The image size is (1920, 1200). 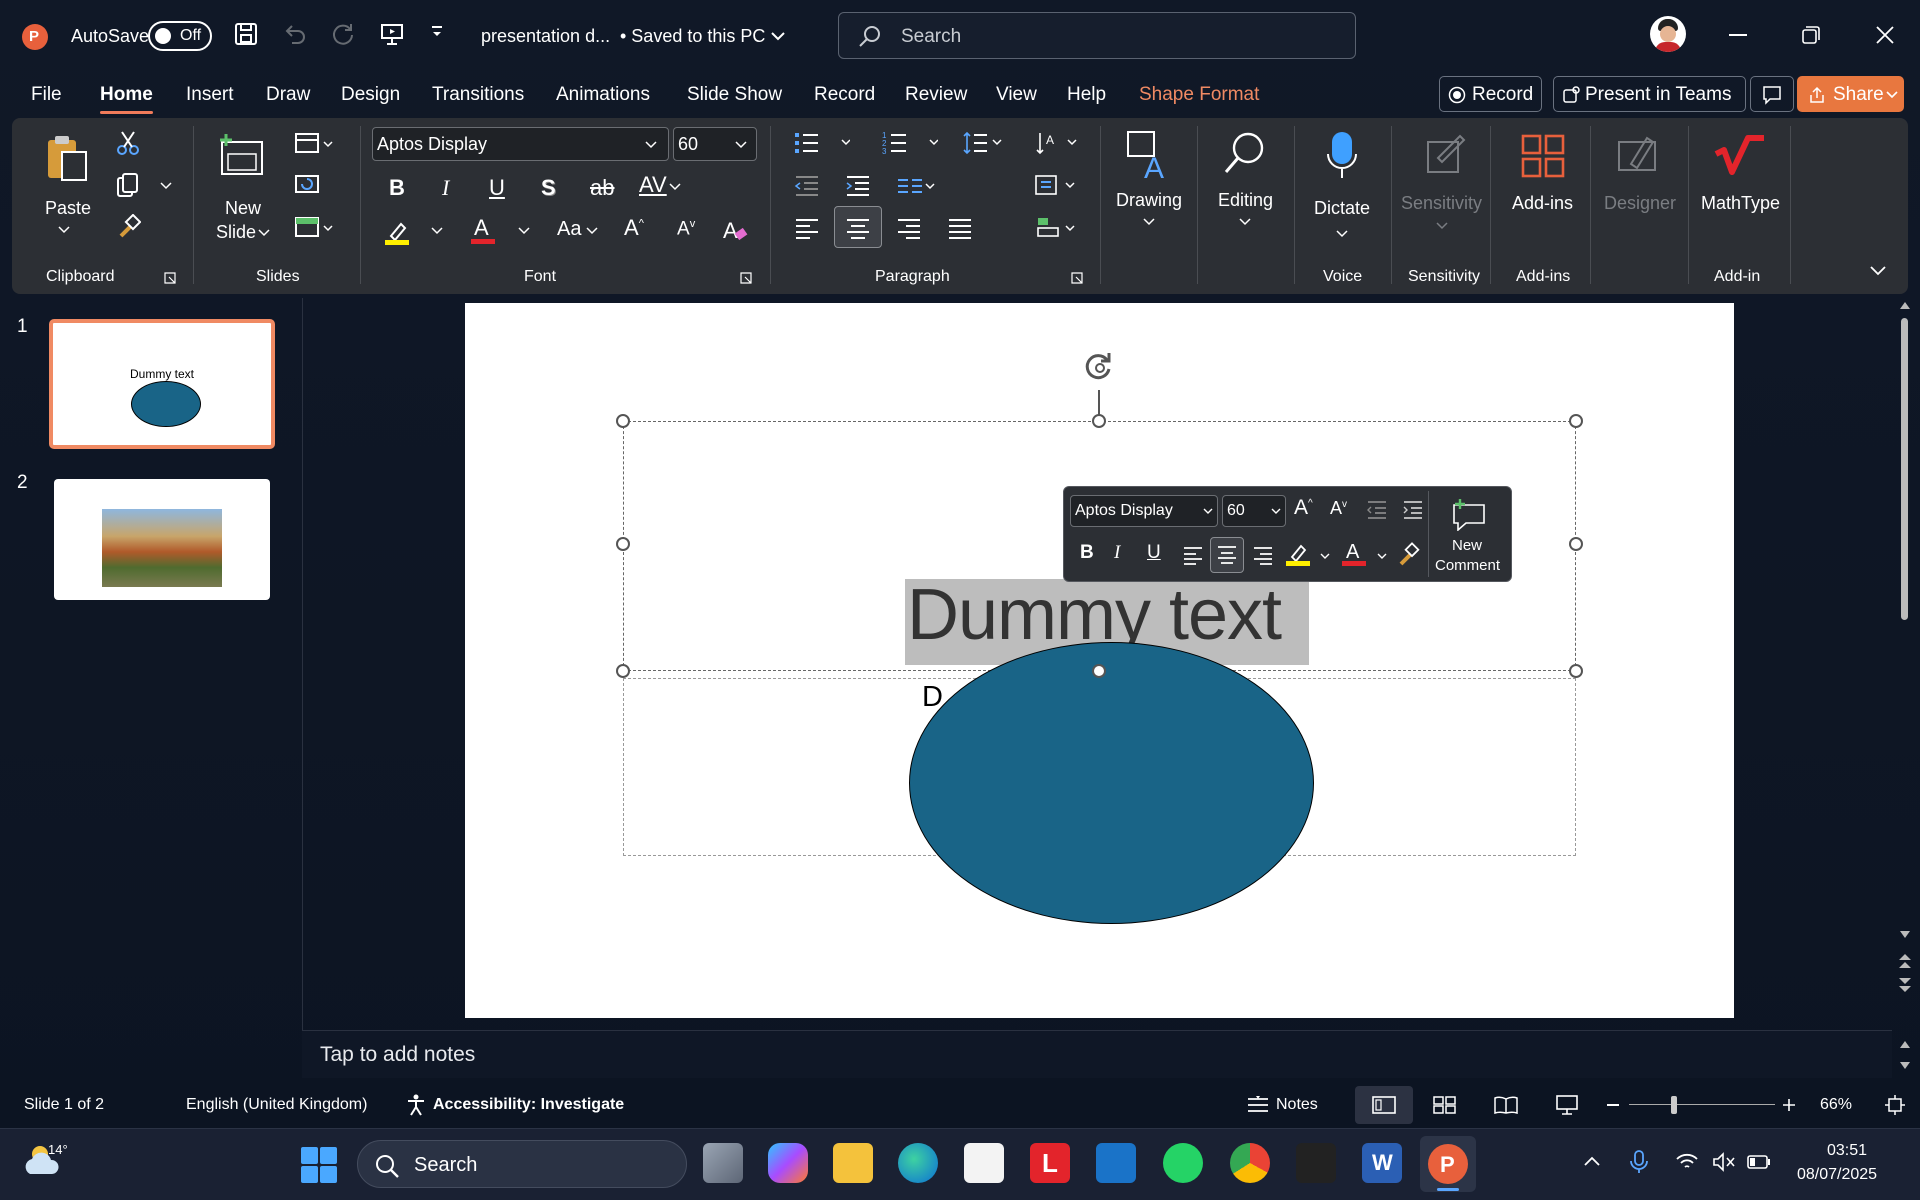 What do you see at coordinates (319, 1165) in the screenshot?
I see `windows-start-icon` at bounding box center [319, 1165].